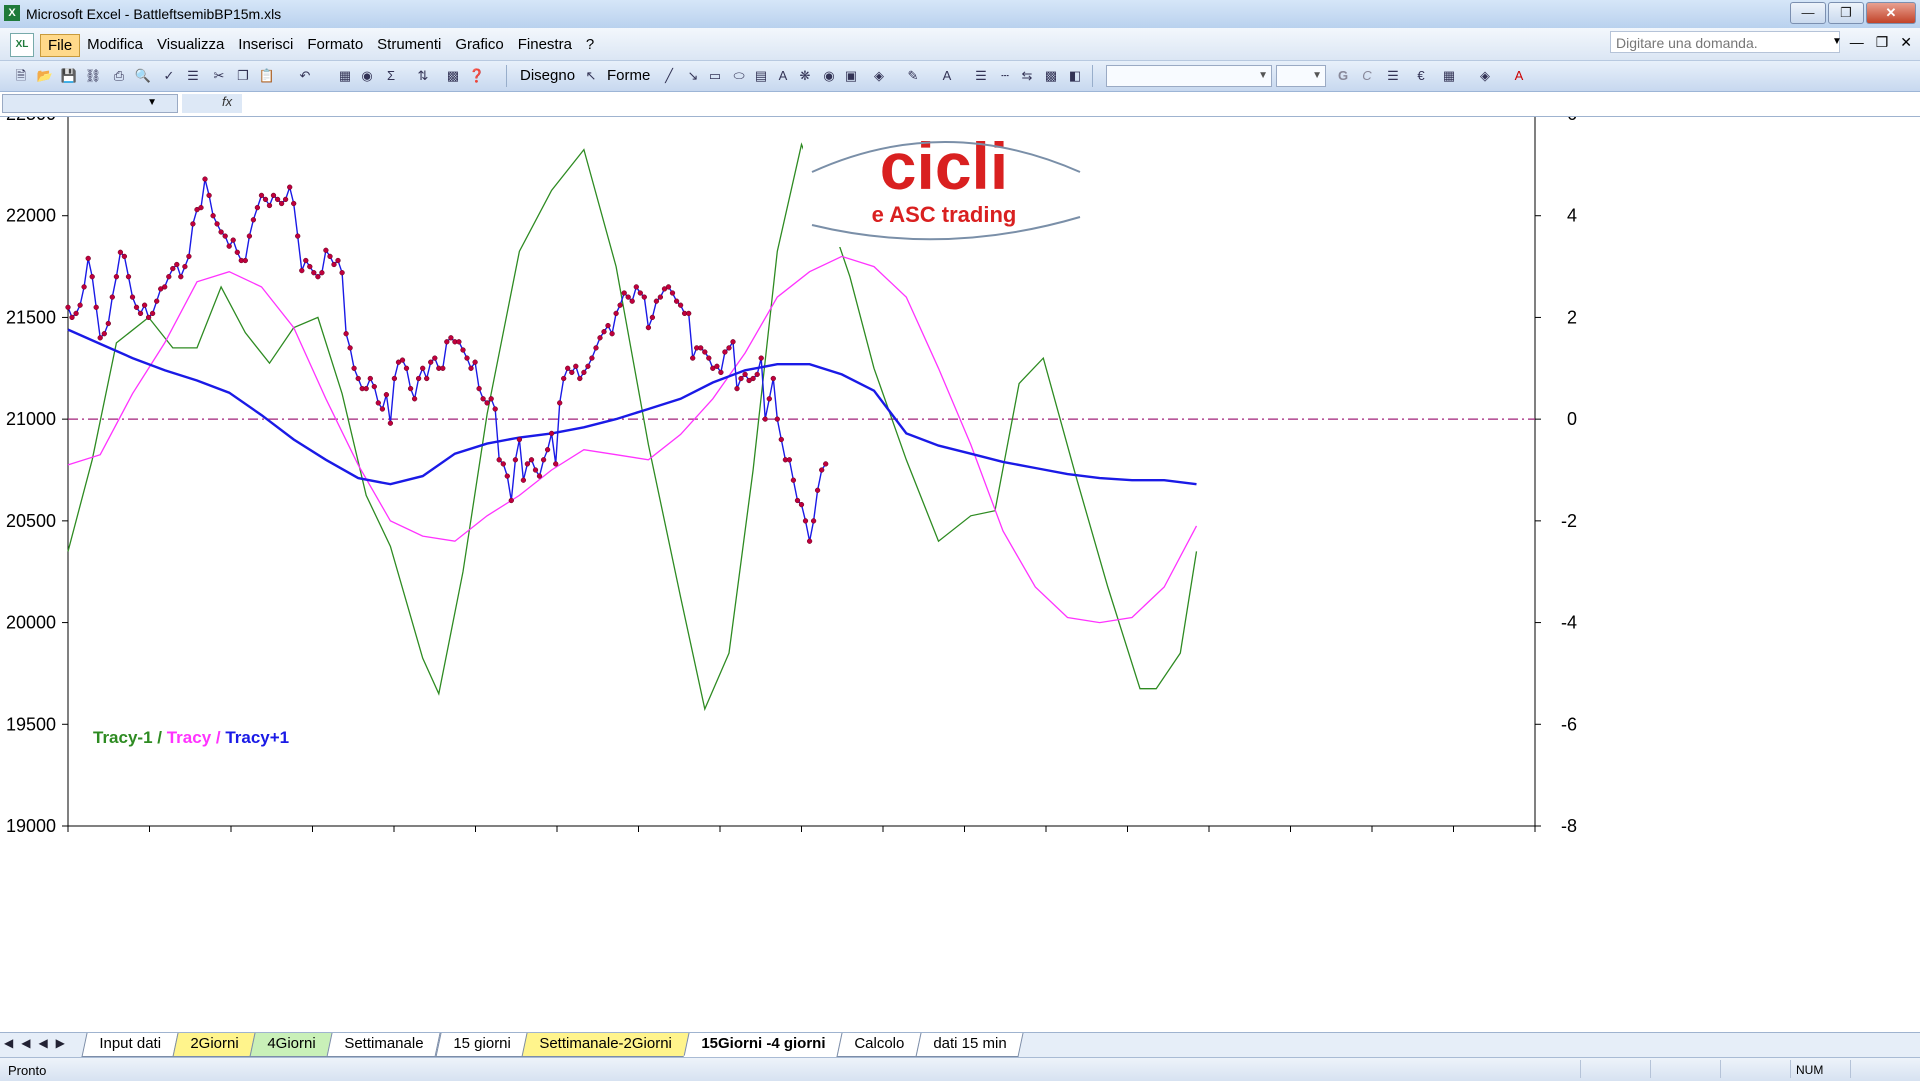 Image resolution: width=1920 pixels, height=1081 pixels. Describe the element at coordinates (69, 76) in the screenshot. I see `save-icon: 💾` at that location.